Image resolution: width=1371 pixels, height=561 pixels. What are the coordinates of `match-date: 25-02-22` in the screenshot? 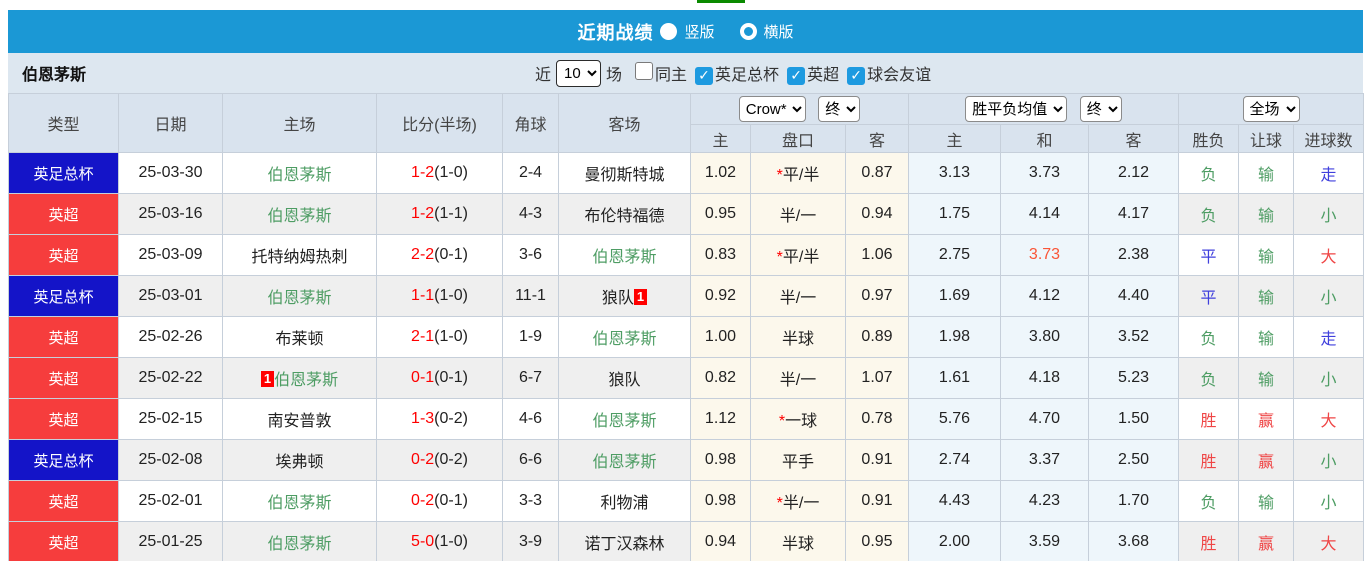 It's located at (170, 378).